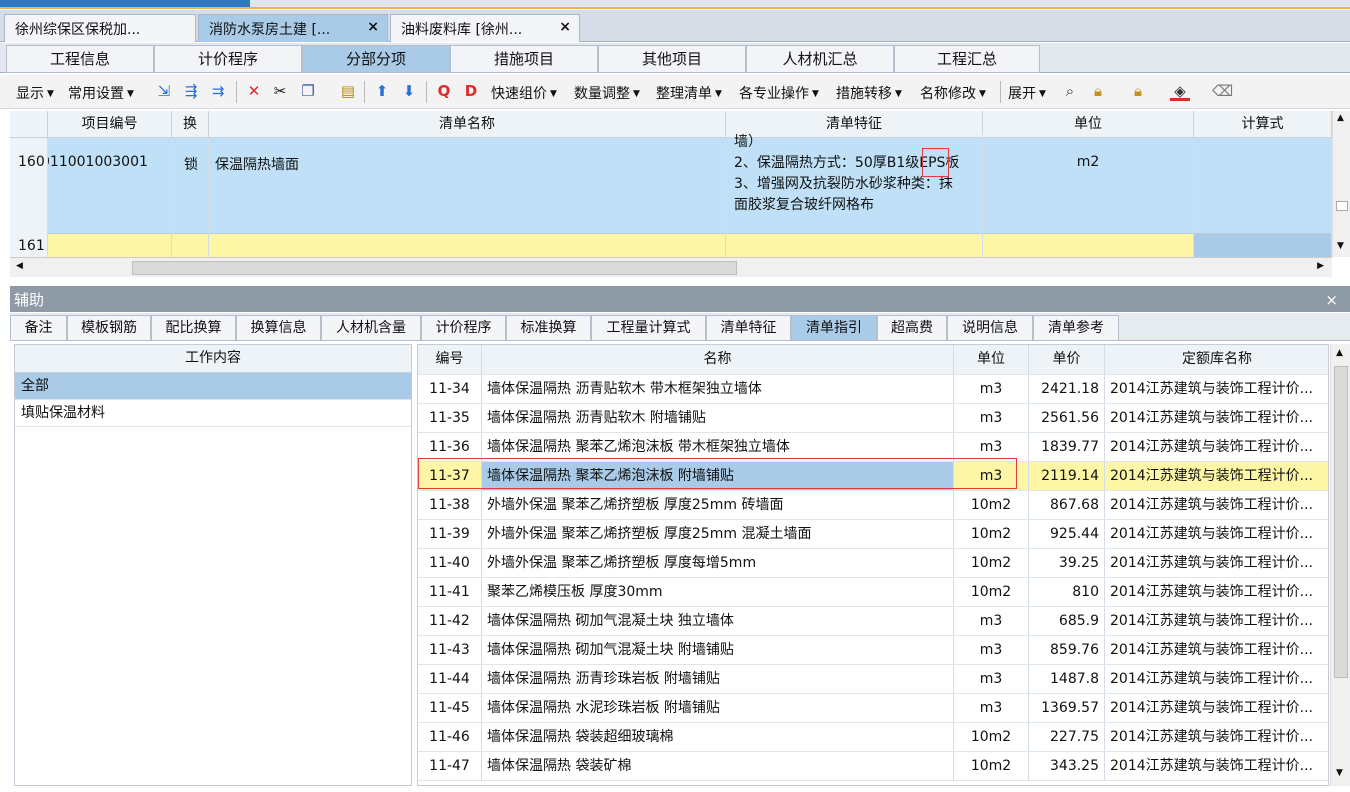 Image resolution: width=1350 pixels, height=792 pixels. Describe the element at coordinates (869, 93) in the screenshot. I see `measure-transfer-menu: 措施转移 ▼` at that location.